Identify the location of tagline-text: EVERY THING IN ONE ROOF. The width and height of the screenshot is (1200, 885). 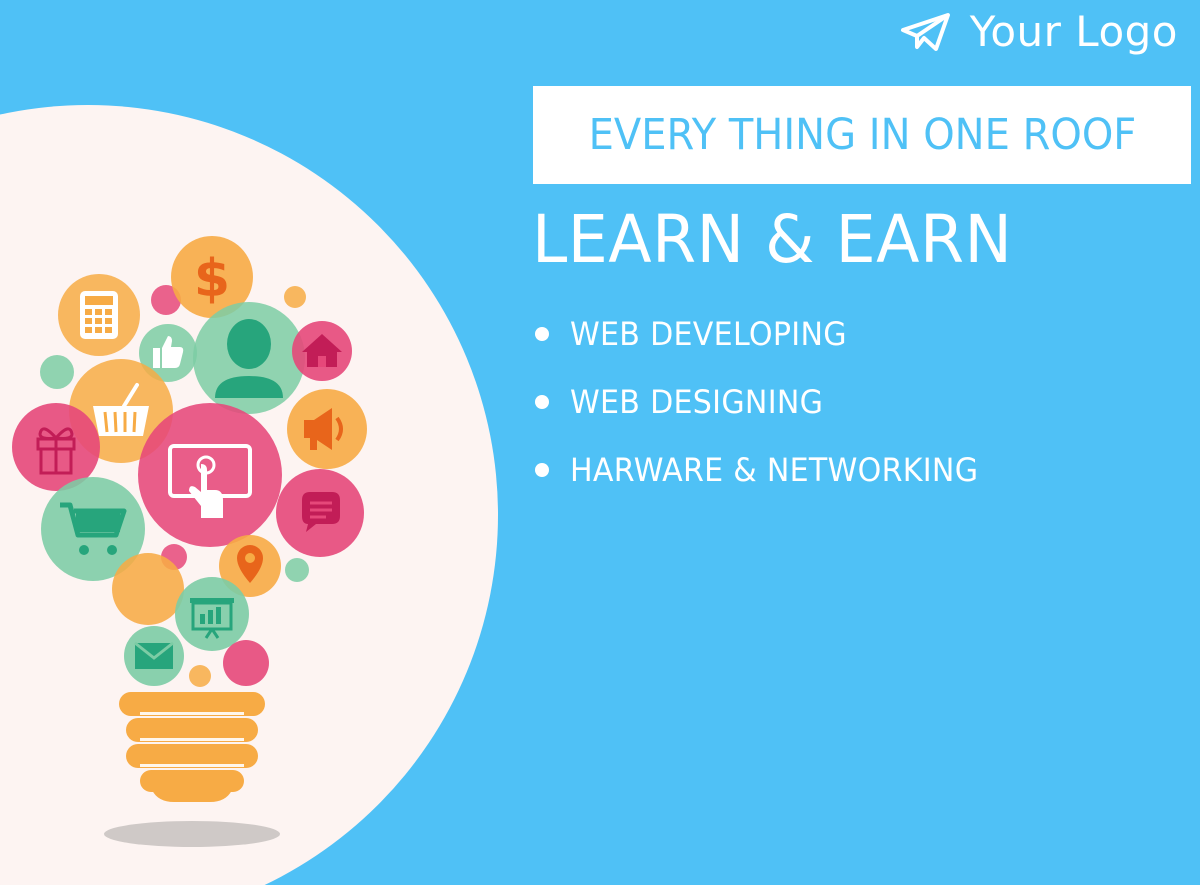
(862, 135).